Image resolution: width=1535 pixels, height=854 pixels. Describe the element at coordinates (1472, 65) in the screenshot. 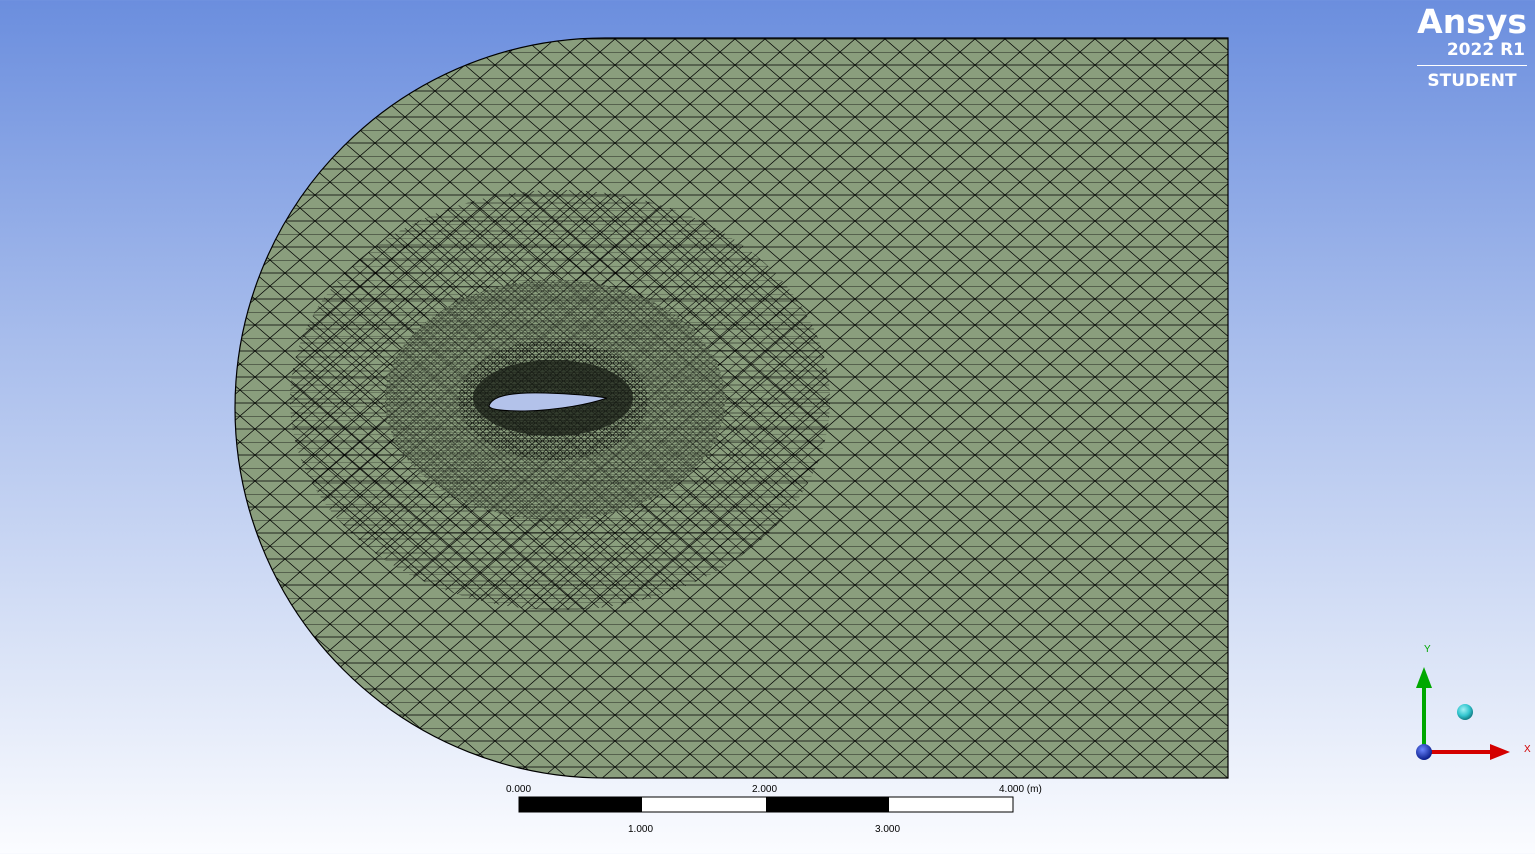

I see `logo-divider` at that location.